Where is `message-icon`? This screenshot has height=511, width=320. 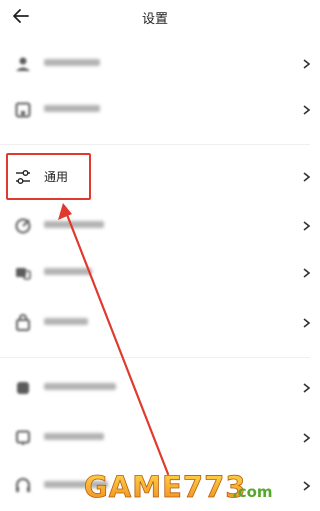
message-icon is located at coordinates (23, 274).